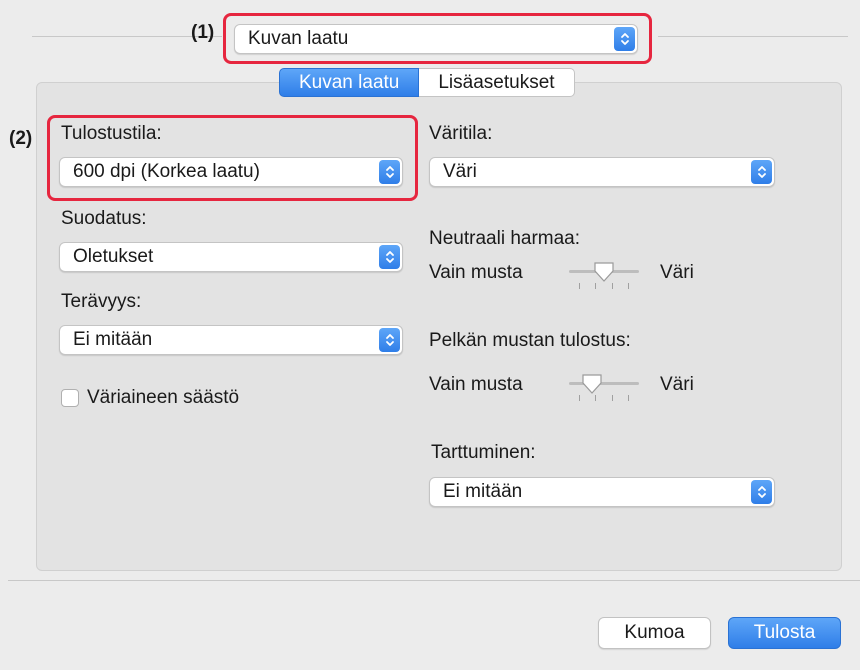 The width and height of the screenshot is (860, 670). I want to click on toner-save-label: Väriaineen säästö, so click(163, 397).